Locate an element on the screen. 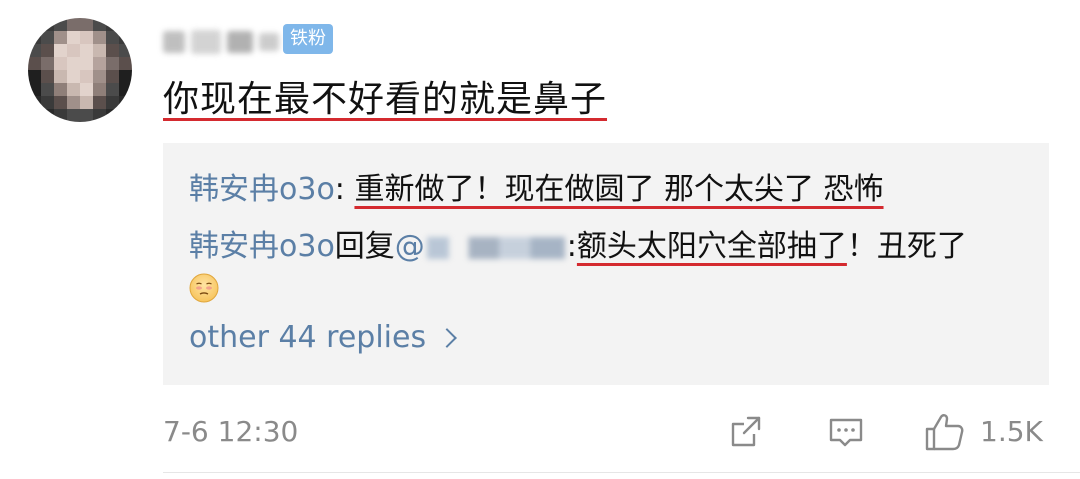 The width and height of the screenshot is (1080, 479). reply-item: 韩安冉o3o回复@:额头太阳穴全部抽了！丑死了 is located at coordinates (578, 247).